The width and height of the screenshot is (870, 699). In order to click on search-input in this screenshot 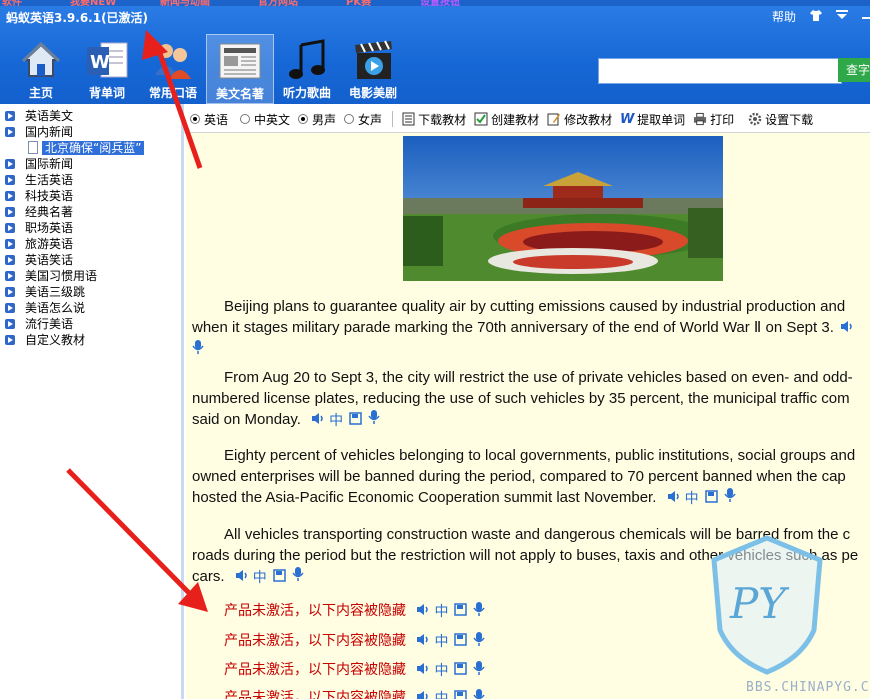, I will do `click(720, 71)`.